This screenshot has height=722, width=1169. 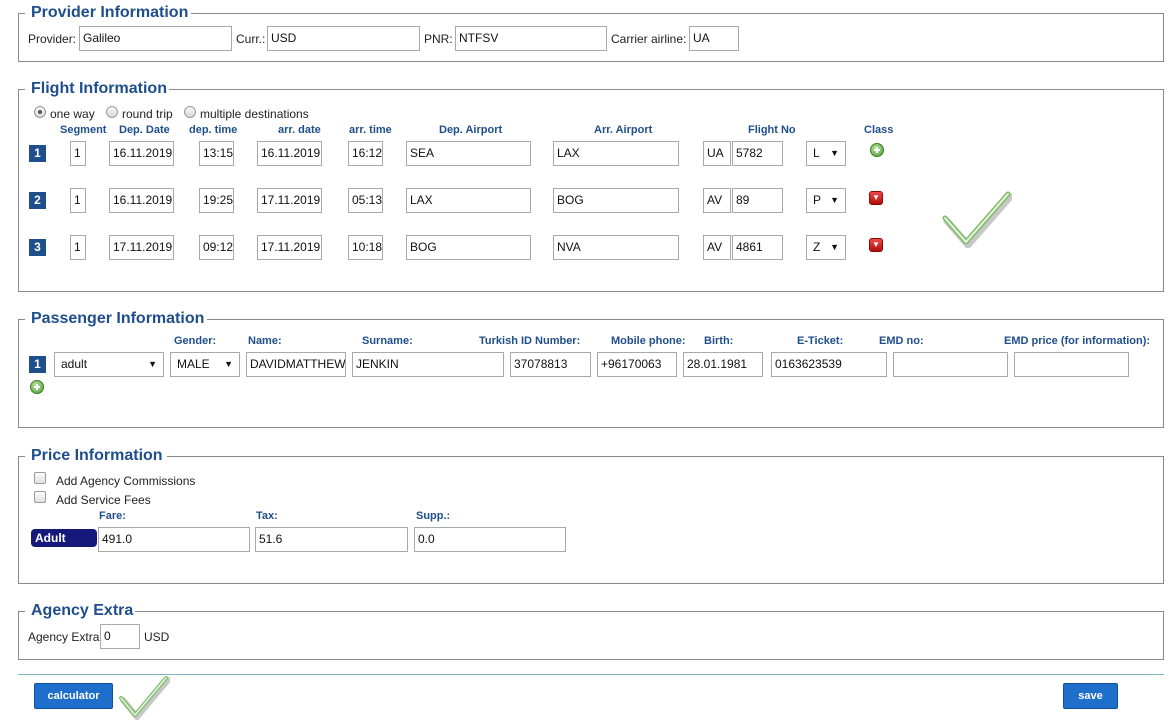 What do you see at coordinates (365, 247) in the screenshot?
I see `arr-time-input: 10:18` at bounding box center [365, 247].